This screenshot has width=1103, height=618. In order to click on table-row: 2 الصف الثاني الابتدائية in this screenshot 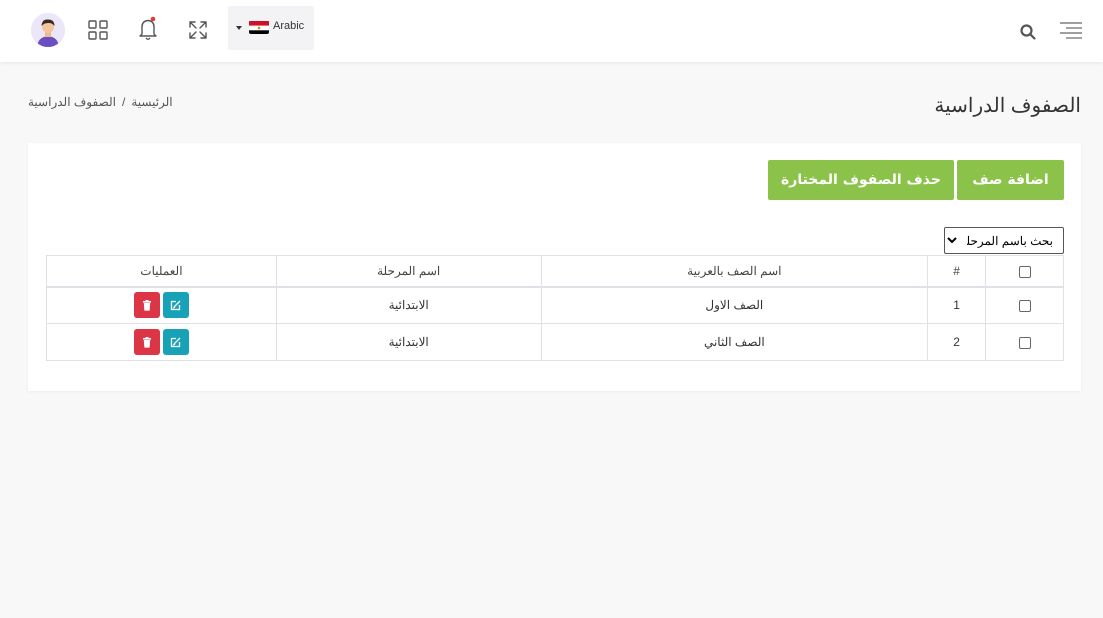, I will do `click(555, 342)`.